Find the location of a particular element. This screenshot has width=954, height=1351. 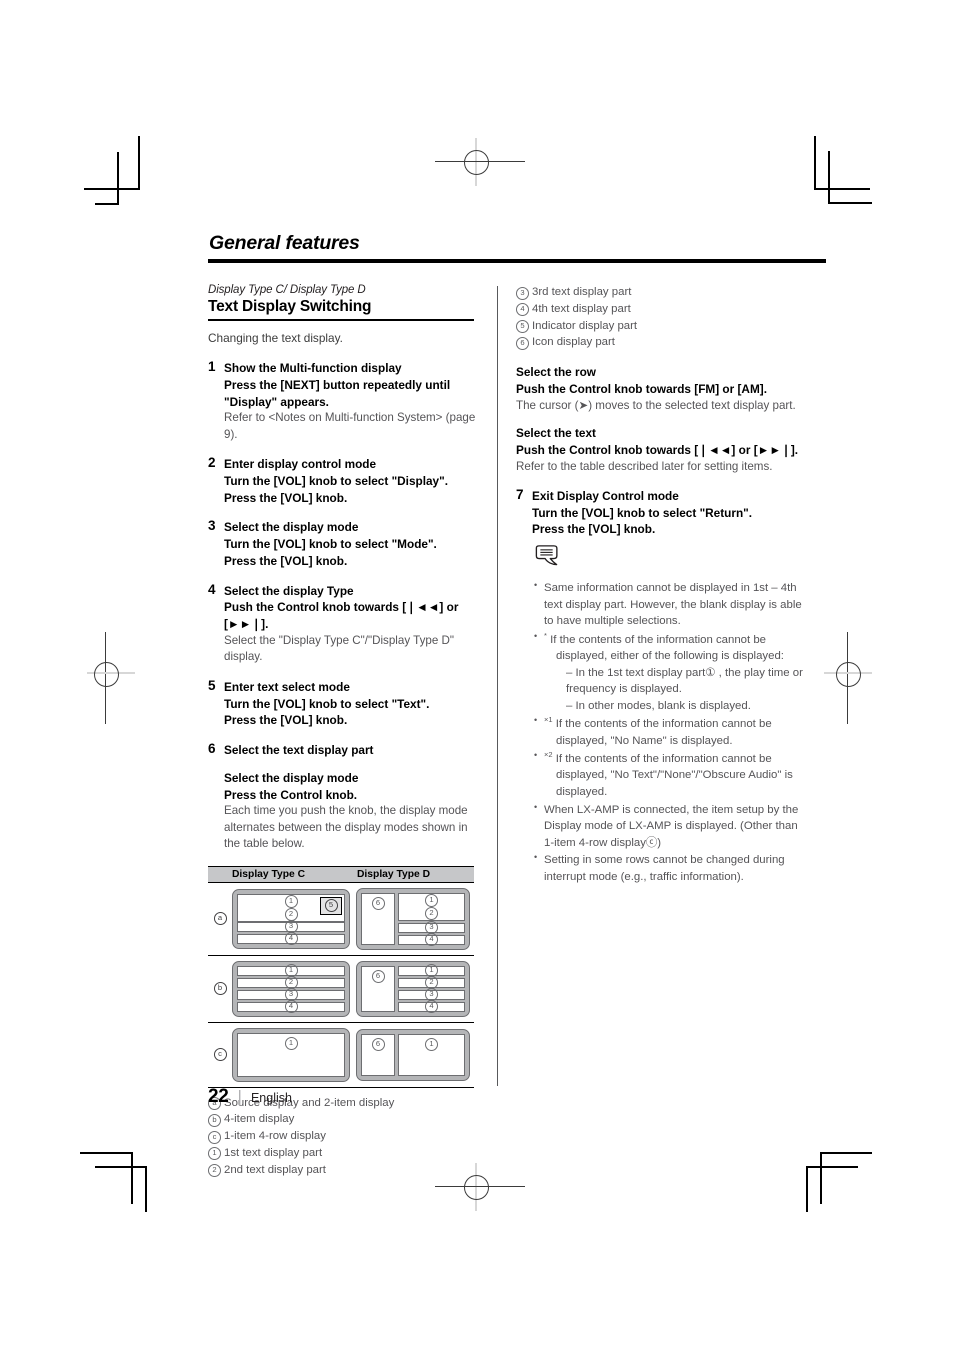

column-header-type-c: Display Type C is located at coordinates (269, 874).